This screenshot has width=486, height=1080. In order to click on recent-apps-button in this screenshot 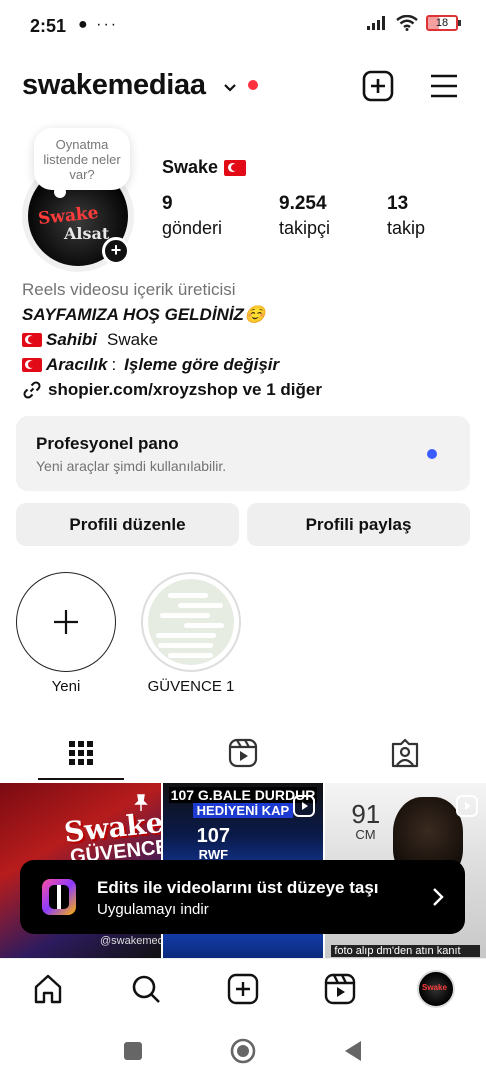, I will do `click(133, 1051)`.